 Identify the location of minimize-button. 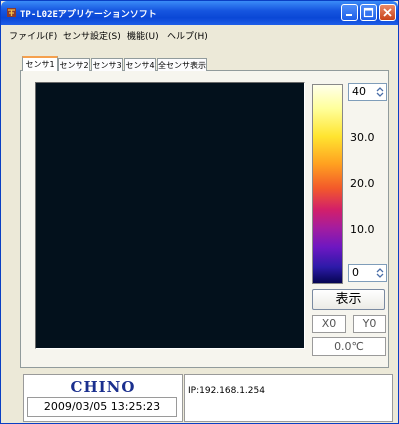
(349, 12).